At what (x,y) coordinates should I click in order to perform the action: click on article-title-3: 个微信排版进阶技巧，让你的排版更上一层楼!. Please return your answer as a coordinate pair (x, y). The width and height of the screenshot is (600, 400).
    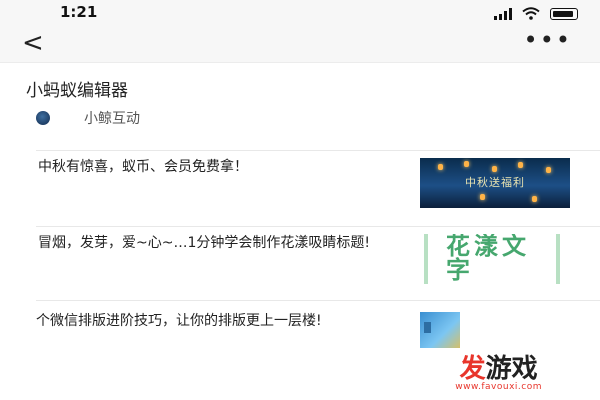
    Looking at the image, I should click on (216, 321).